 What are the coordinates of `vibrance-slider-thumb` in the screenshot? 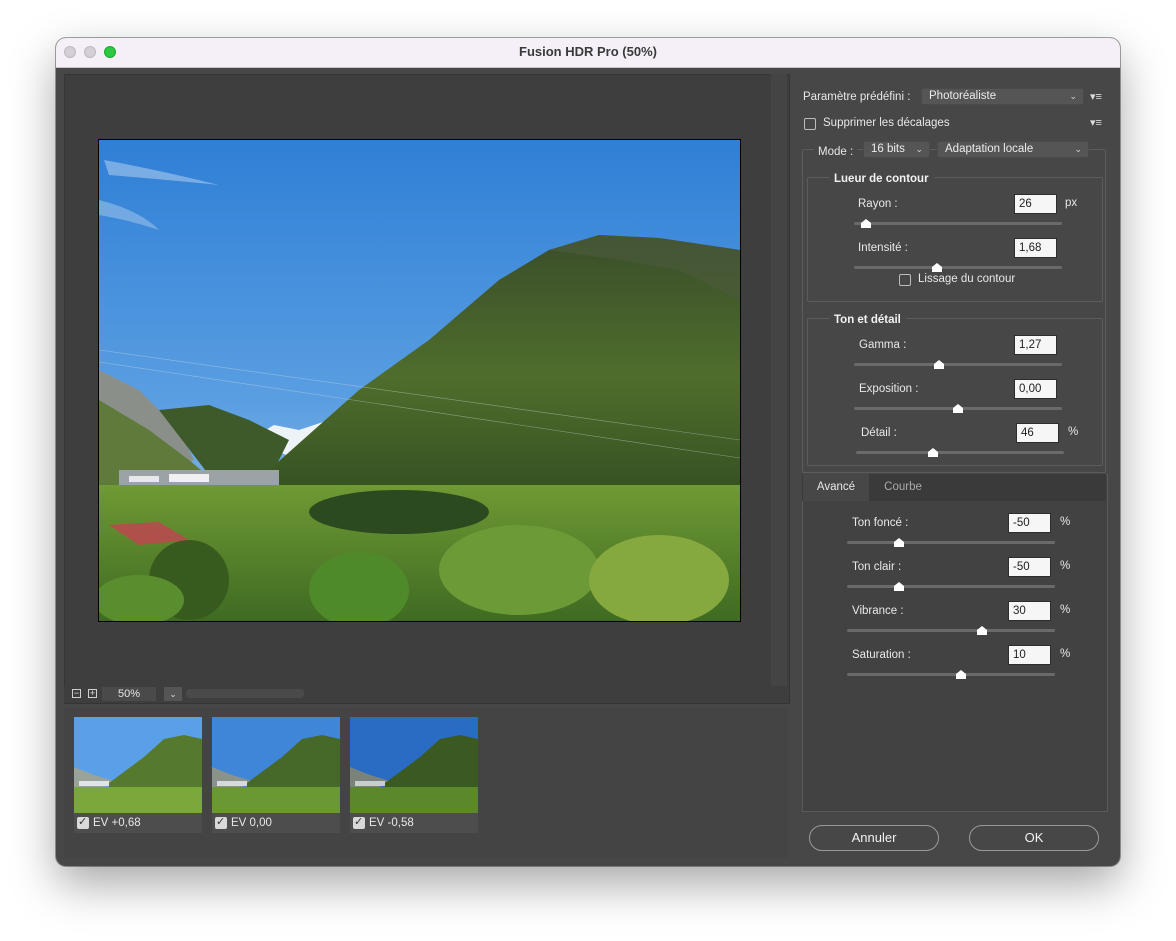 It's located at (982, 630).